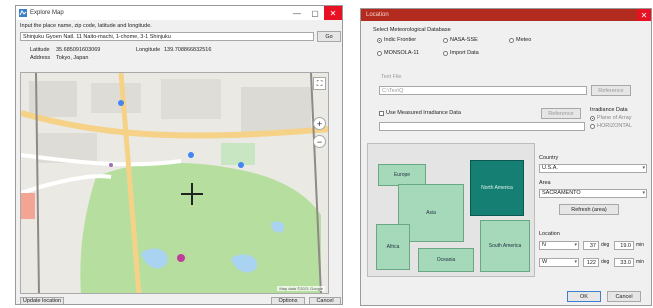 The height and width of the screenshot is (308, 653). What do you see at coordinates (398, 53) in the screenshot?
I see `db-radio-monsola: MONSOLA-11` at bounding box center [398, 53].